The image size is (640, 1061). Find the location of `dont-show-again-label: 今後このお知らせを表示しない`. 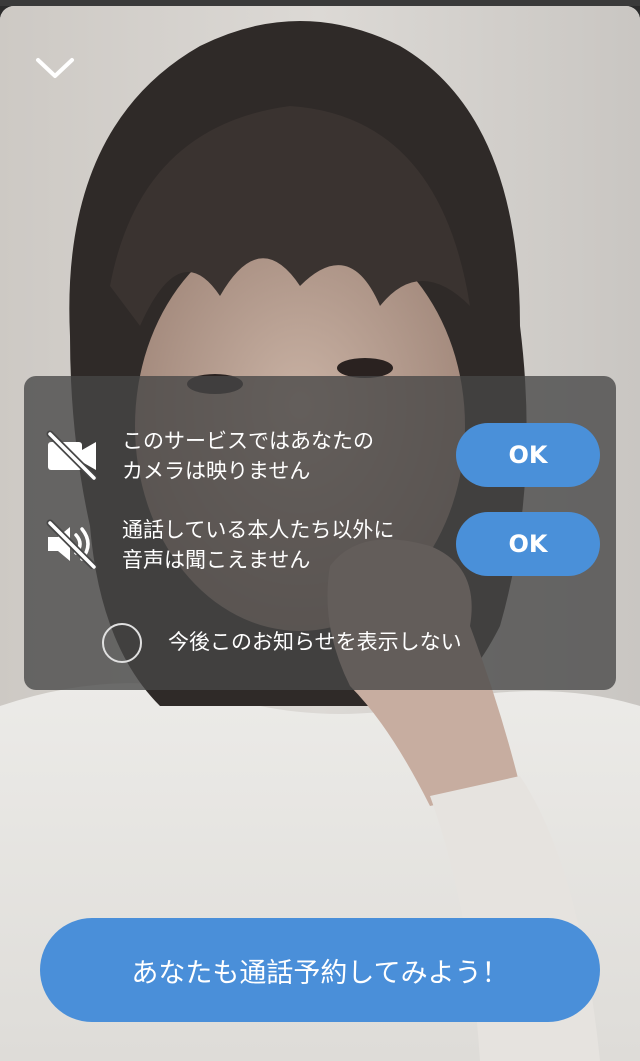

dont-show-again-label: 今後このお知らせを表示しない is located at coordinates (315, 642).